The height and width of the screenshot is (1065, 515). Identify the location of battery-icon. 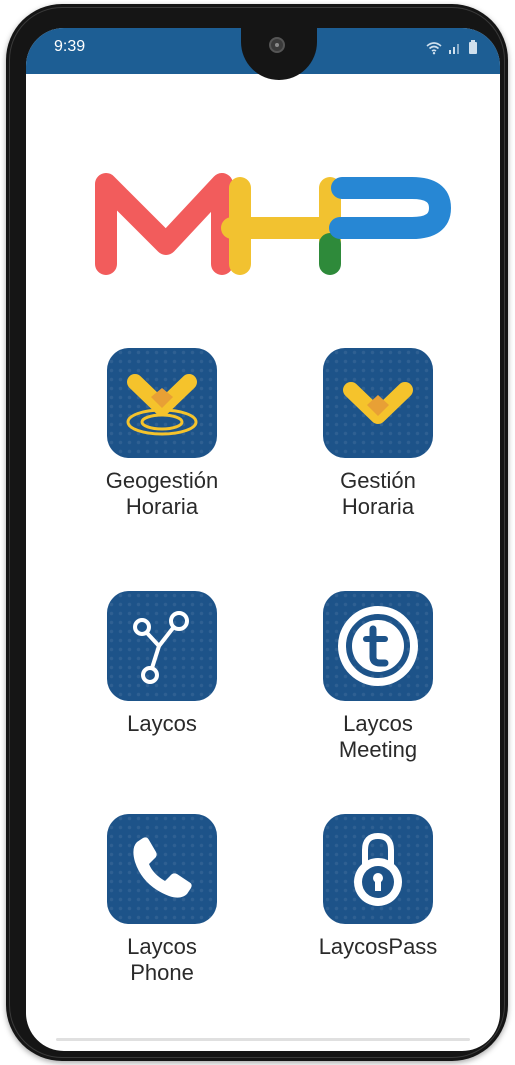
(473, 47).